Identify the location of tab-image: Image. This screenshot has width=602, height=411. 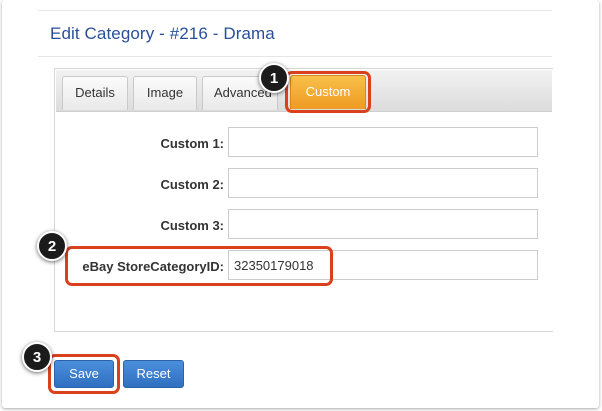
(165, 93).